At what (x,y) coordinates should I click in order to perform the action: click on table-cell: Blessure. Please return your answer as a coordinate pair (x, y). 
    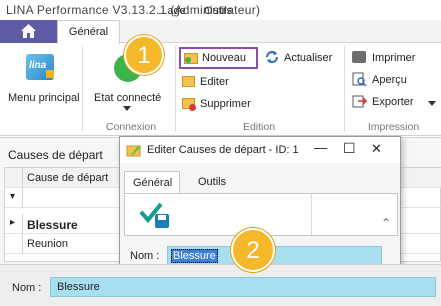
    Looking at the image, I should click on (52, 225).